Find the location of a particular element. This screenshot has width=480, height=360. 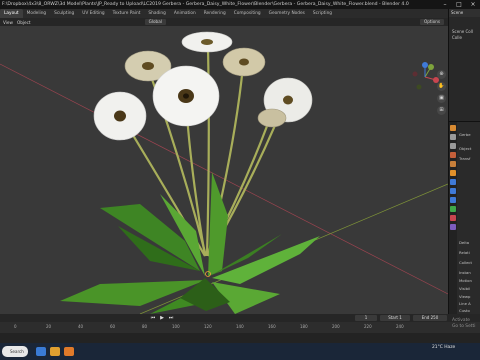

section-collections: Collect is located at coordinates (465, 262).